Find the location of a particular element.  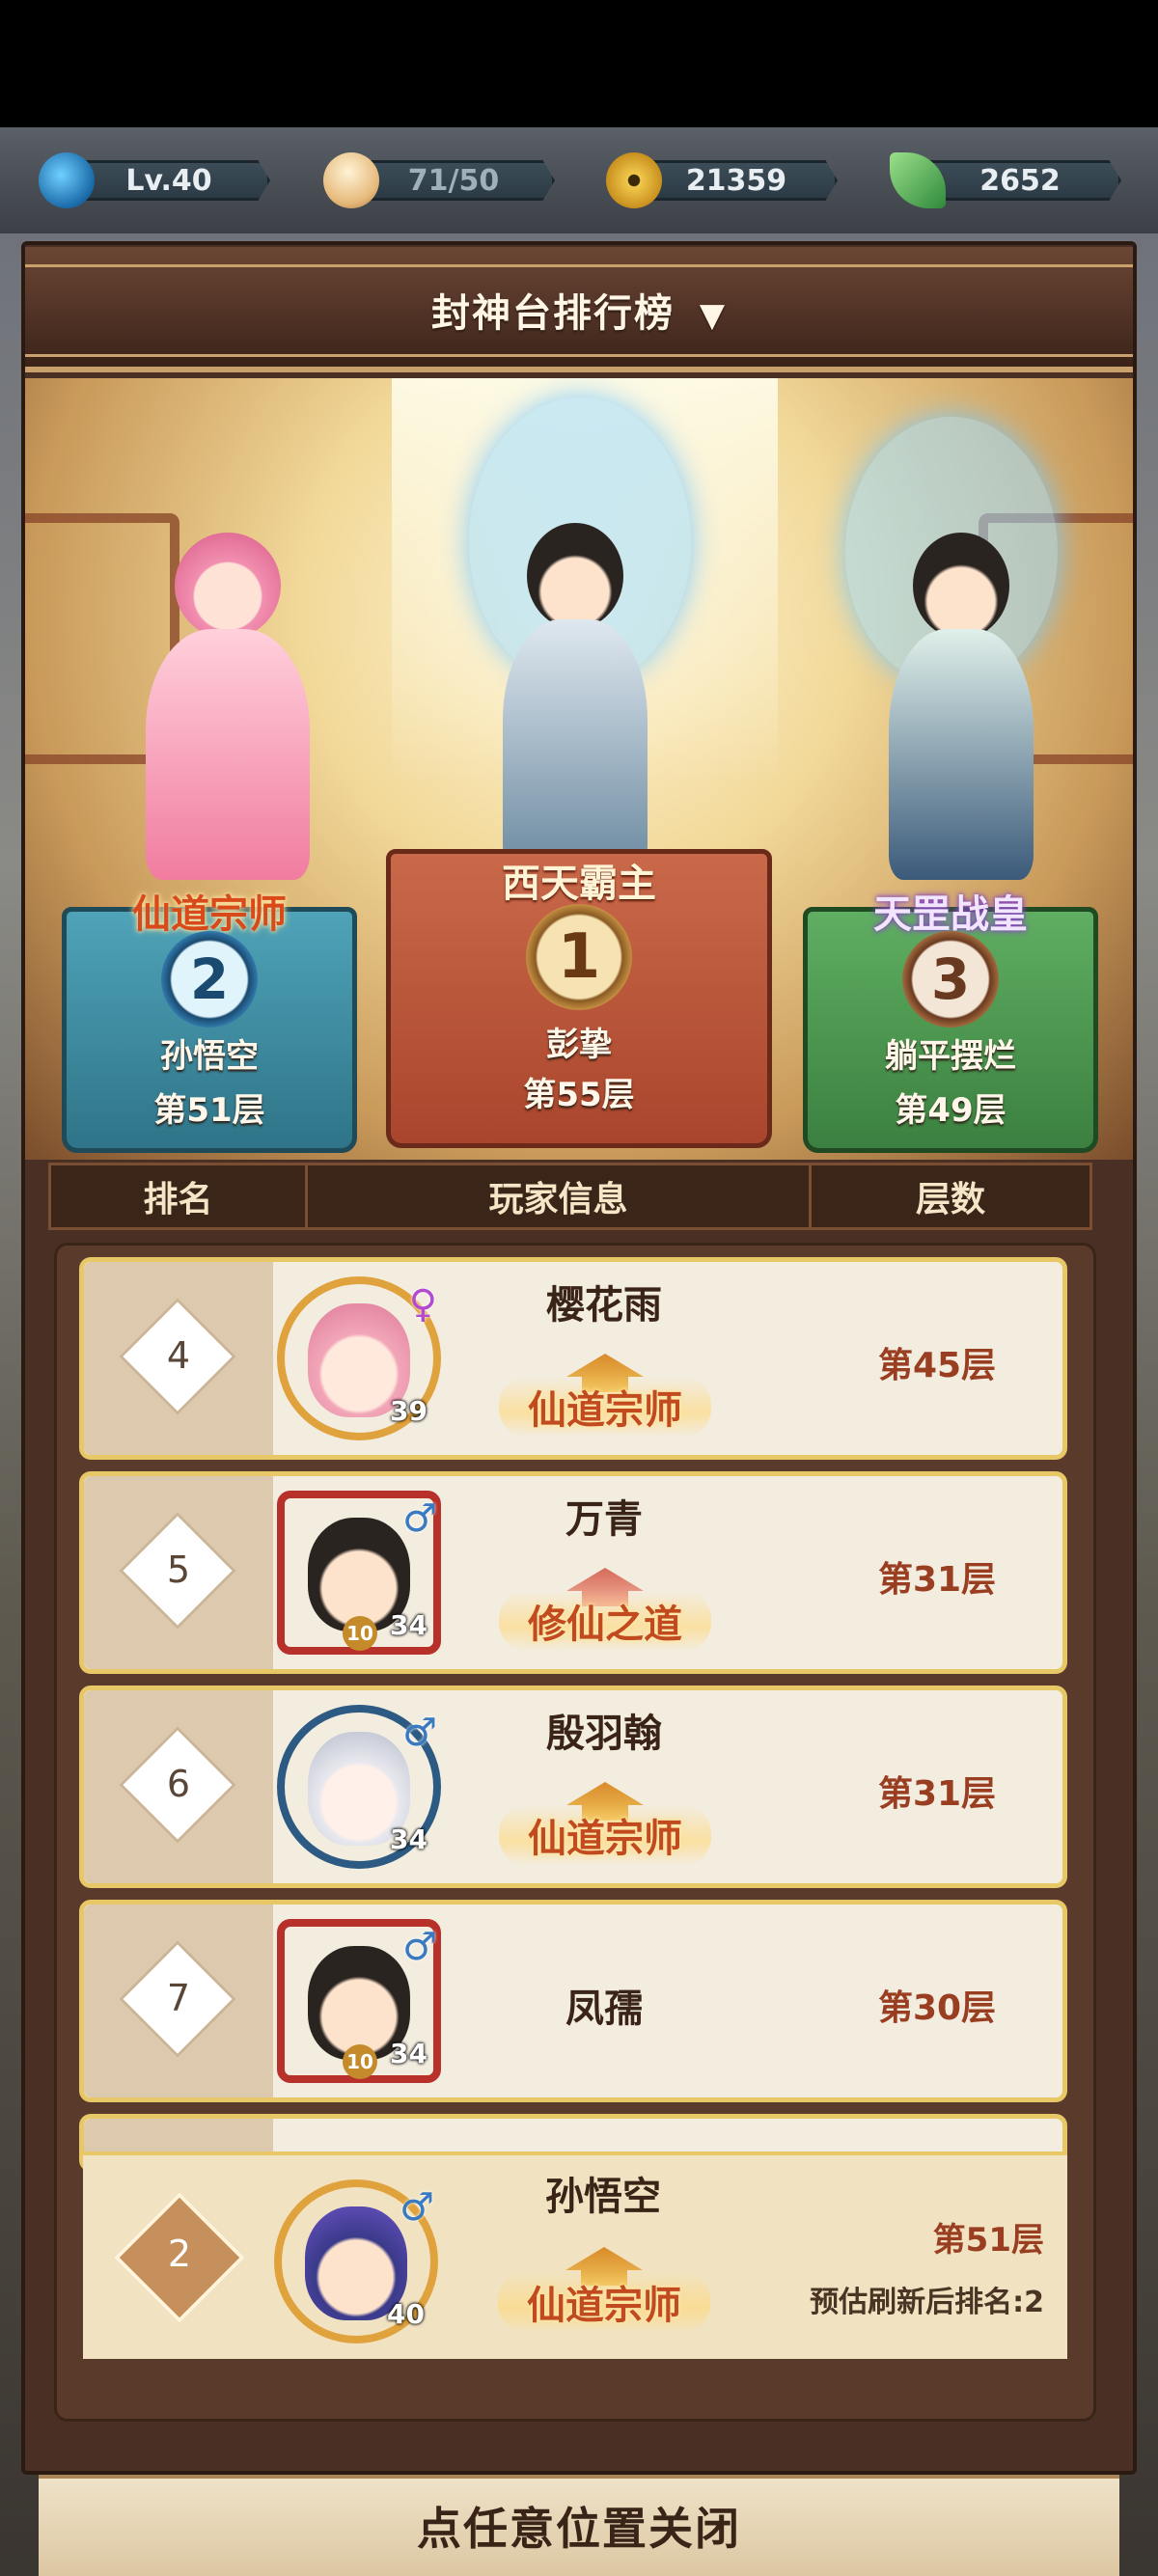

player-floor: 第30层 is located at coordinates (937, 2008).